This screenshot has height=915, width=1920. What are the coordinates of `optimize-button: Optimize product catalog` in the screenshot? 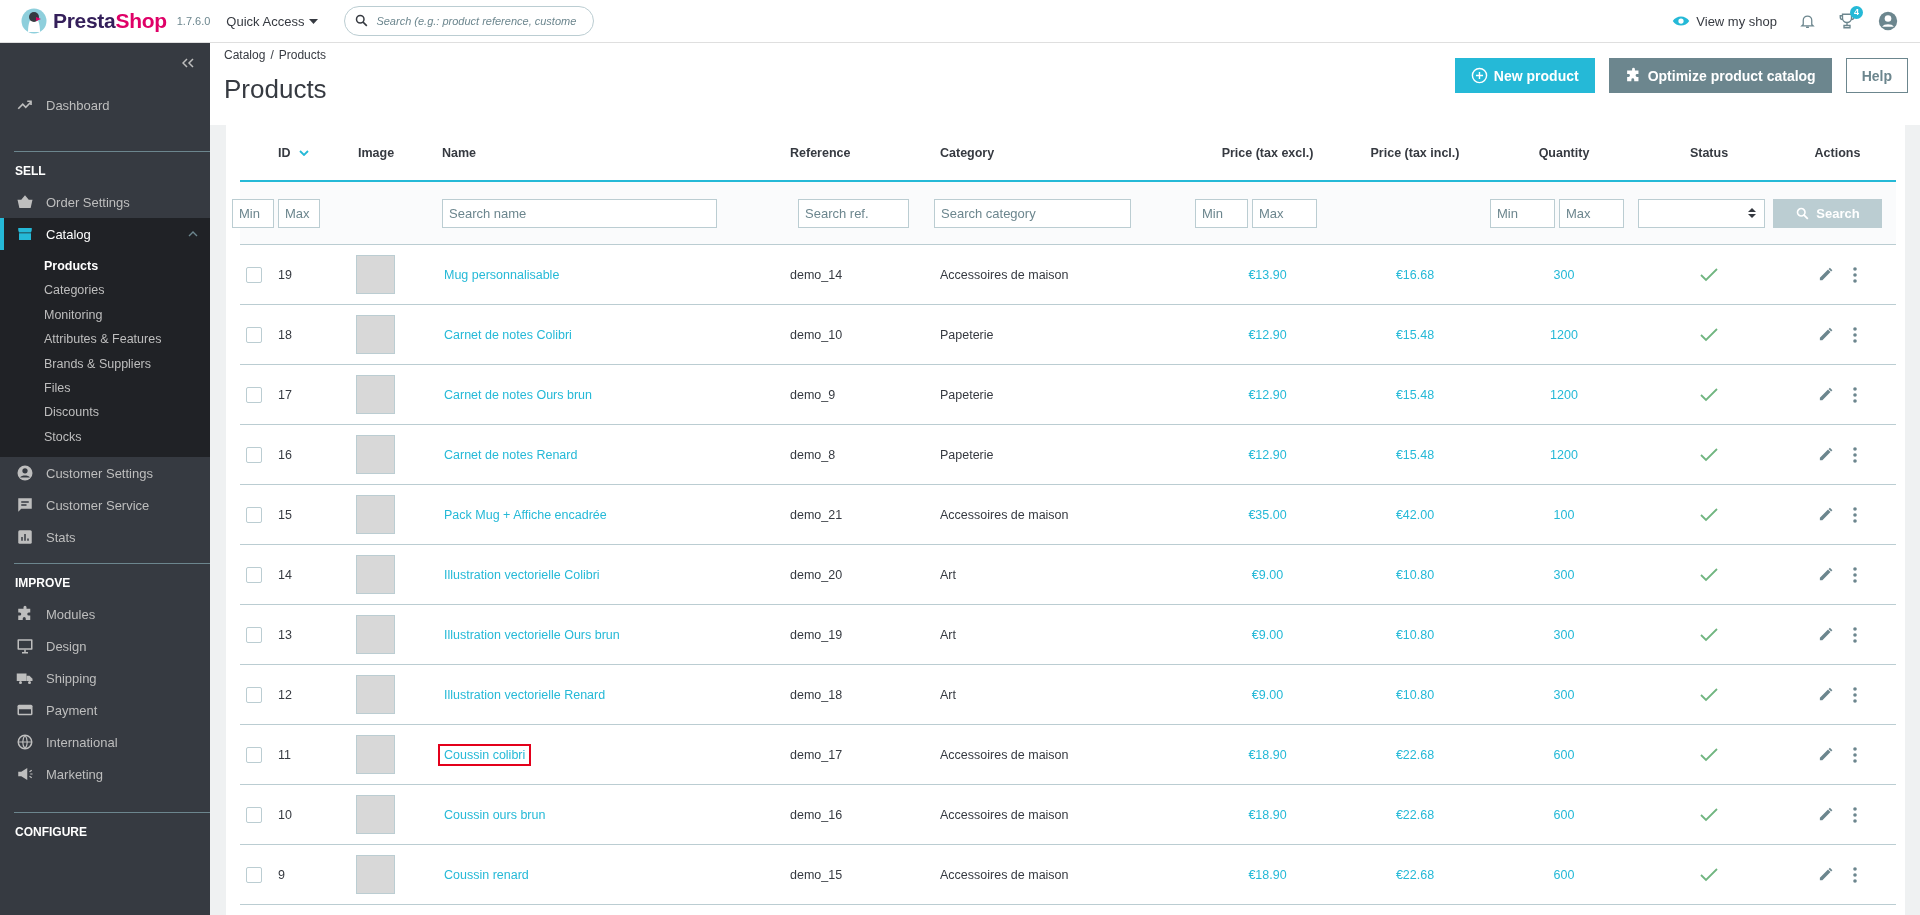 It's located at (1720, 75).